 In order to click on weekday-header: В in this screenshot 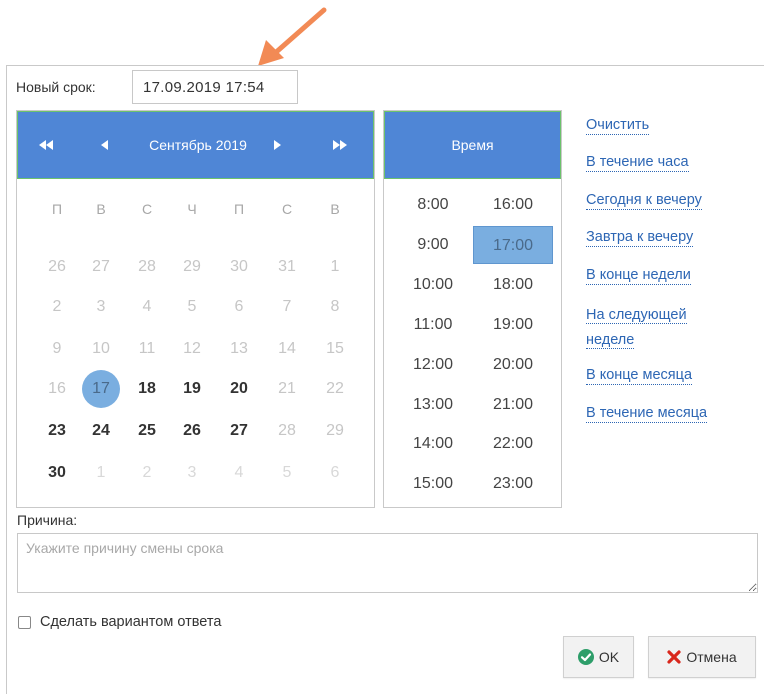, I will do `click(335, 209)`.